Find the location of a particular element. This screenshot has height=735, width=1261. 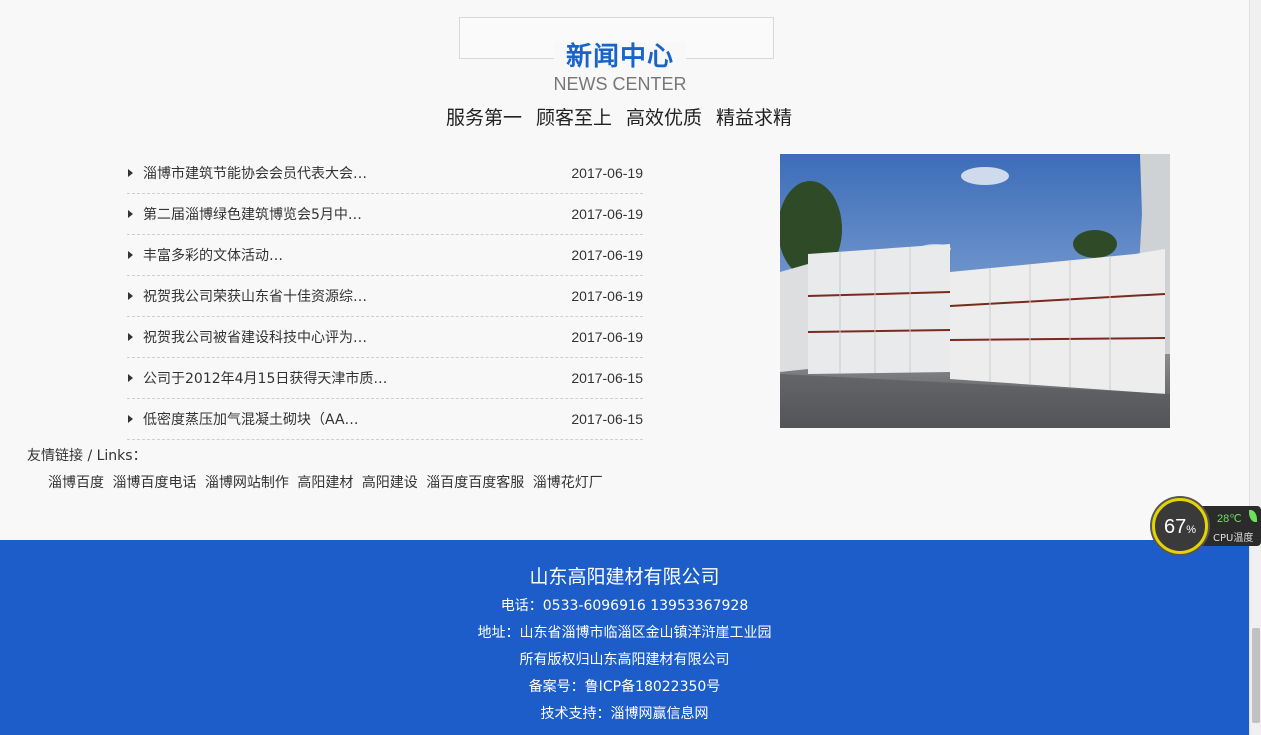

friend-link: 淄博百度 is located at coordinates (76, 483).